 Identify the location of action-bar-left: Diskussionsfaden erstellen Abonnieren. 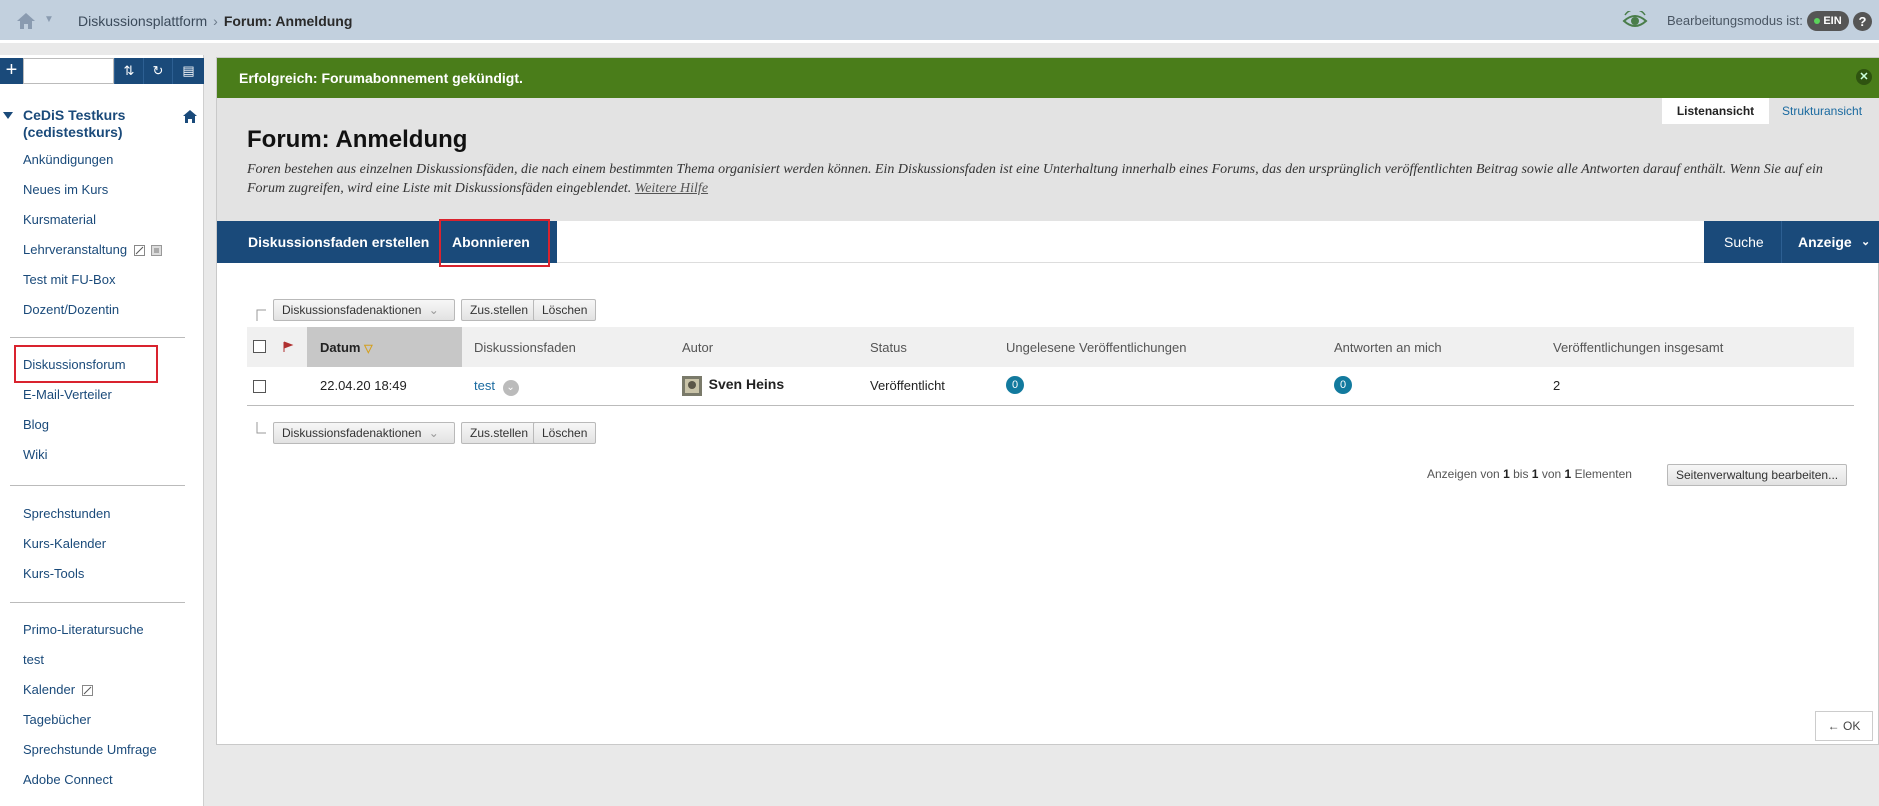
(387, 243).